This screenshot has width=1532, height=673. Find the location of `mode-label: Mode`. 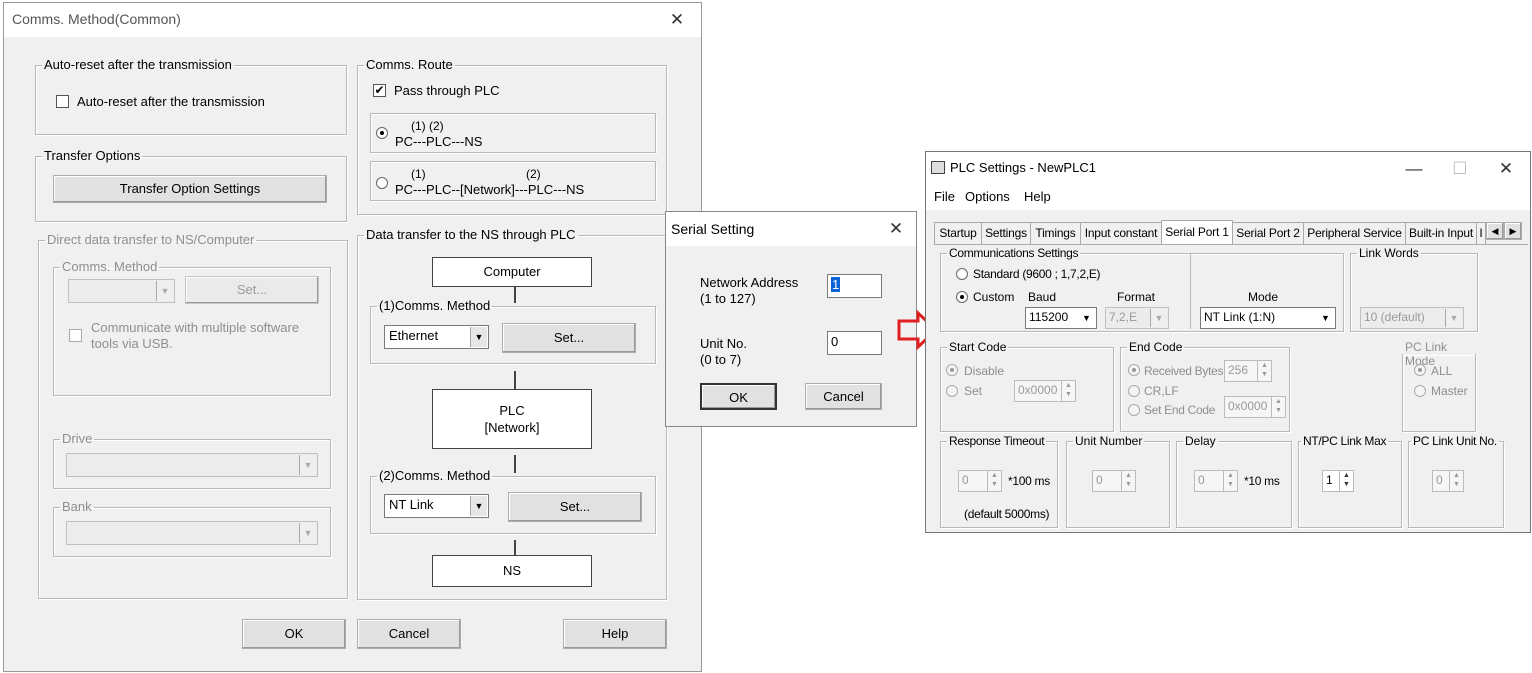

mode-label: Mode is located at coordinates (1263, 297).